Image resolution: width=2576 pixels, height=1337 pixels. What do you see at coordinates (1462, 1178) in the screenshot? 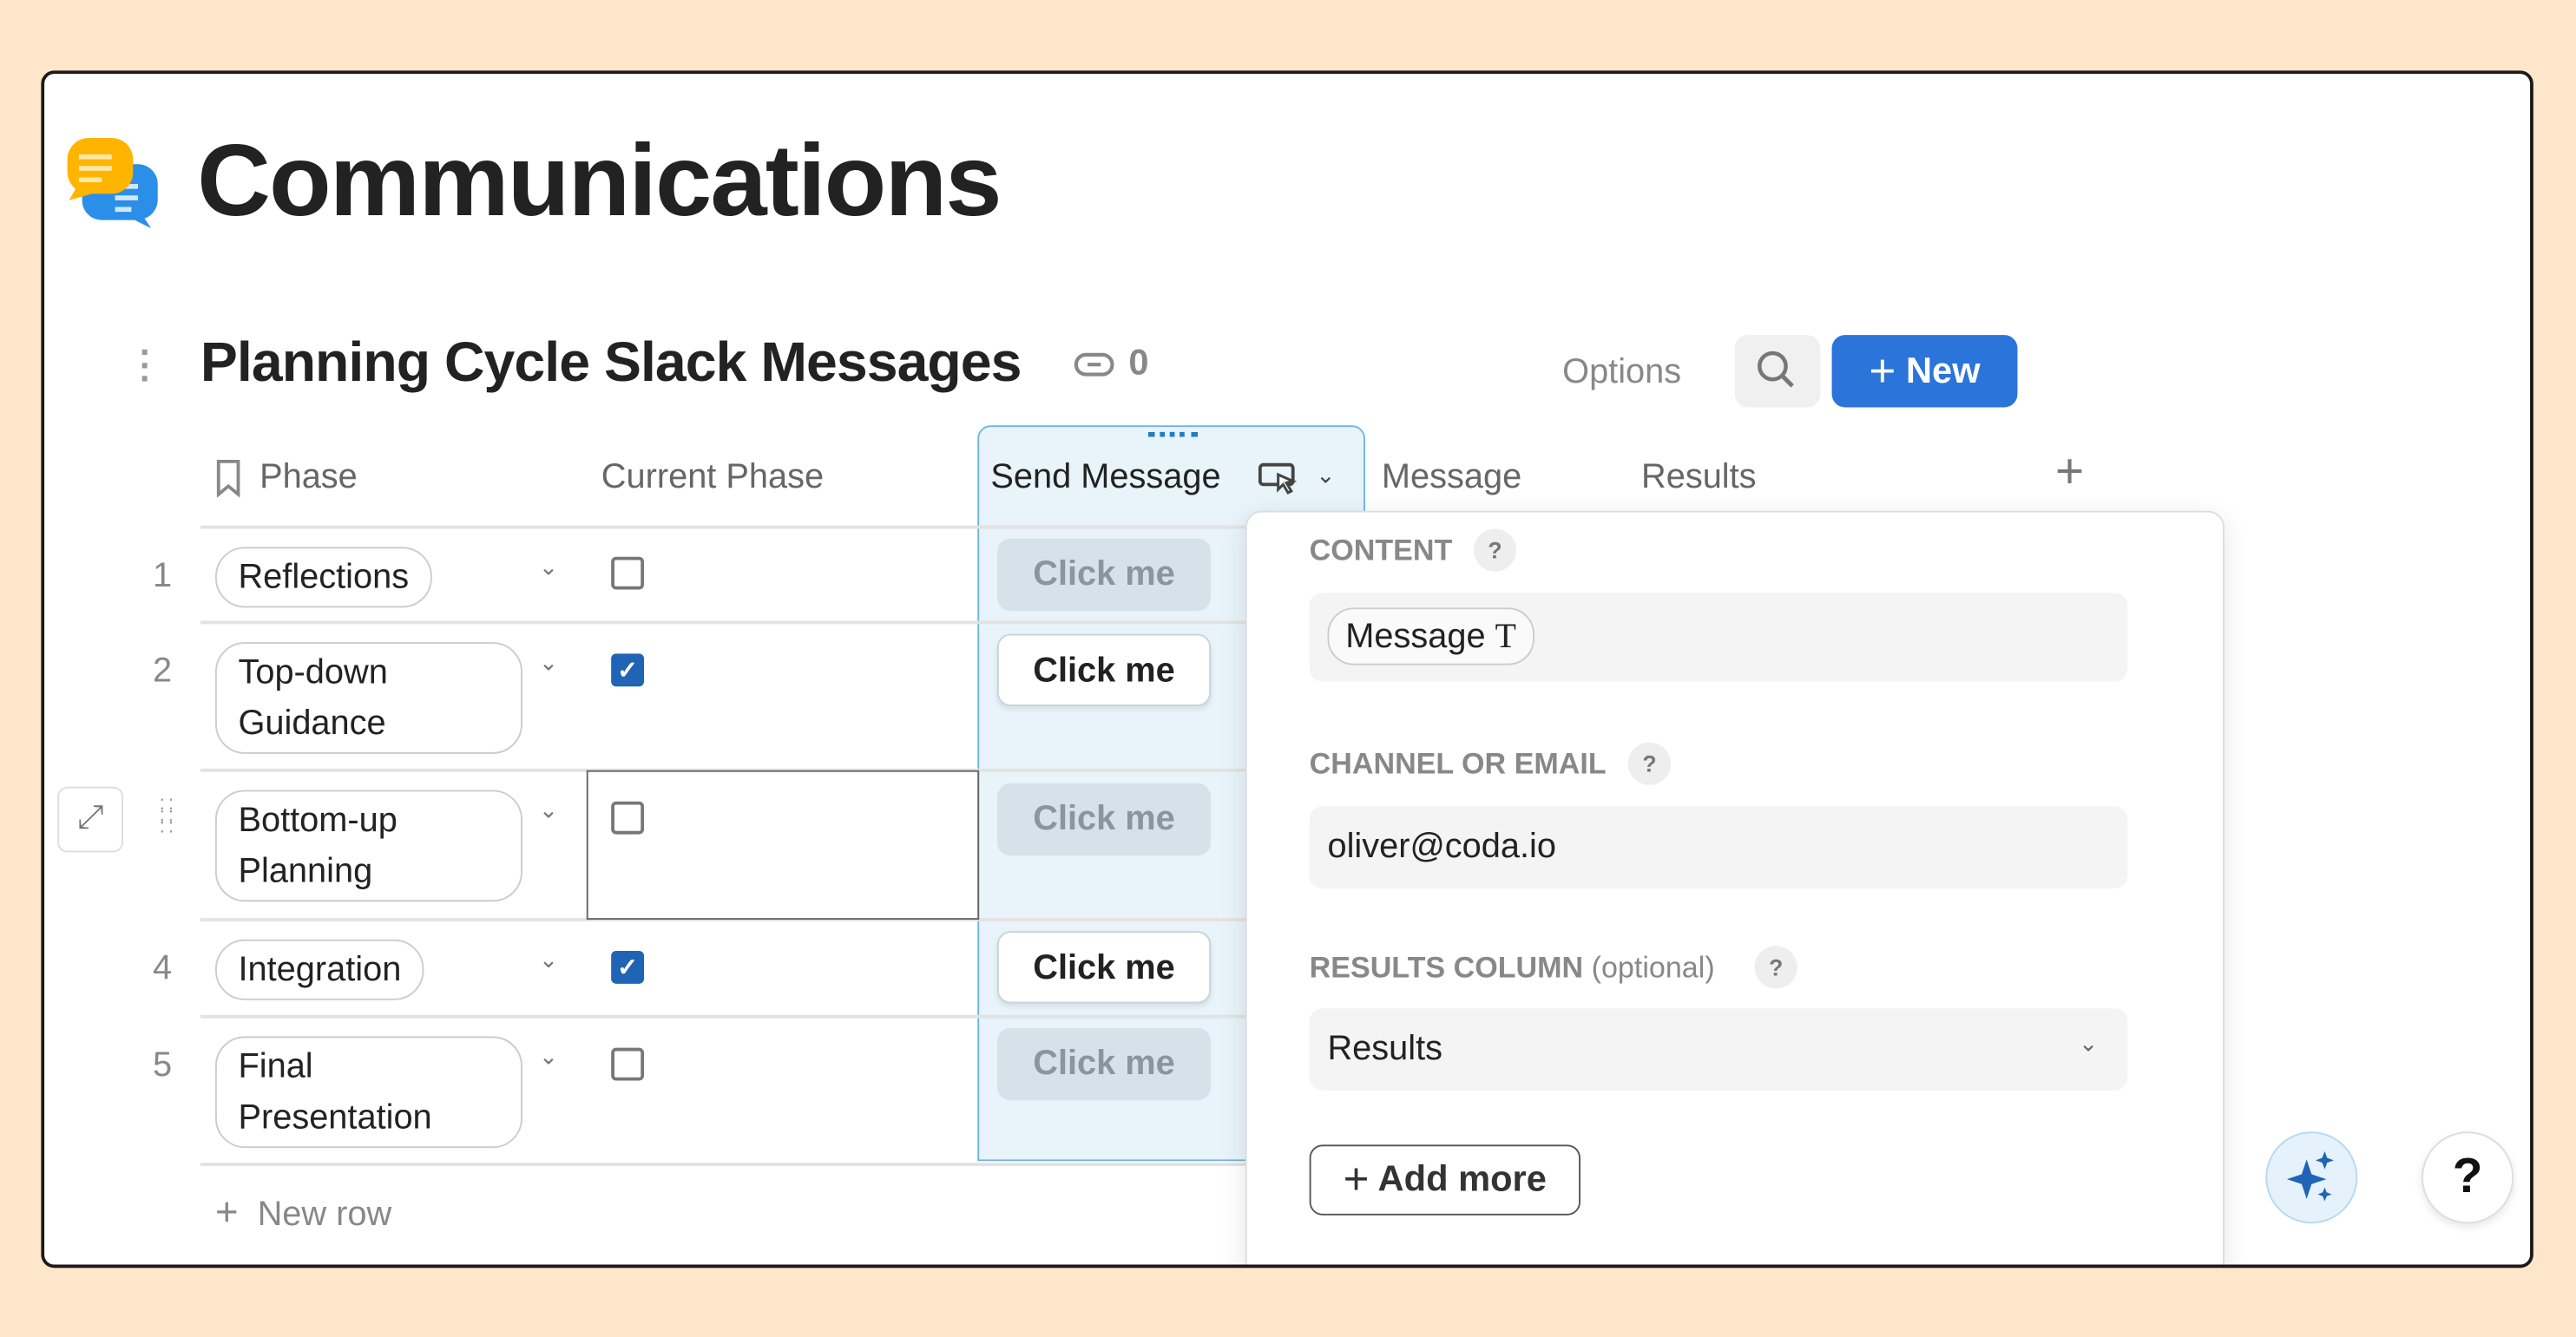
I see `add-more-label: Add more` at bounding box center [1462, 1178].